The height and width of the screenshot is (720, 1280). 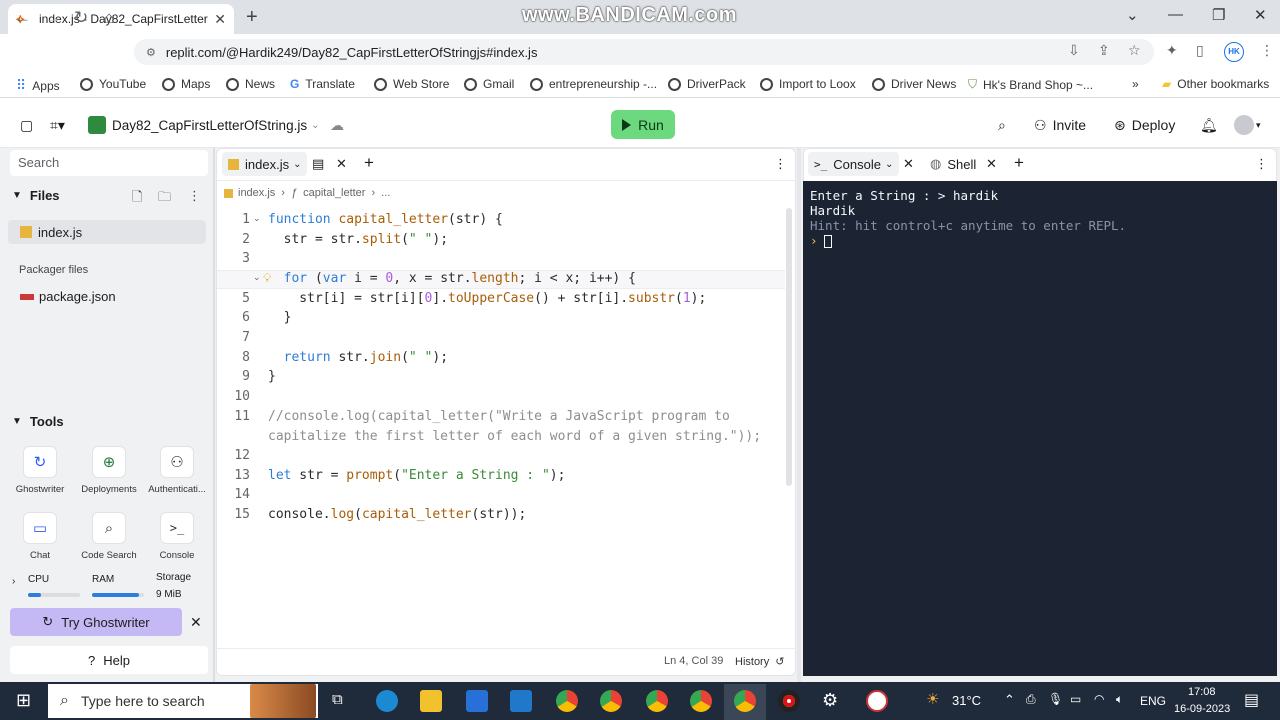 What do you see at coordinates (26, 125) in the screenshot?
I see `toggle-sidebar-icon: ▢` at bounding box center [26, 125].